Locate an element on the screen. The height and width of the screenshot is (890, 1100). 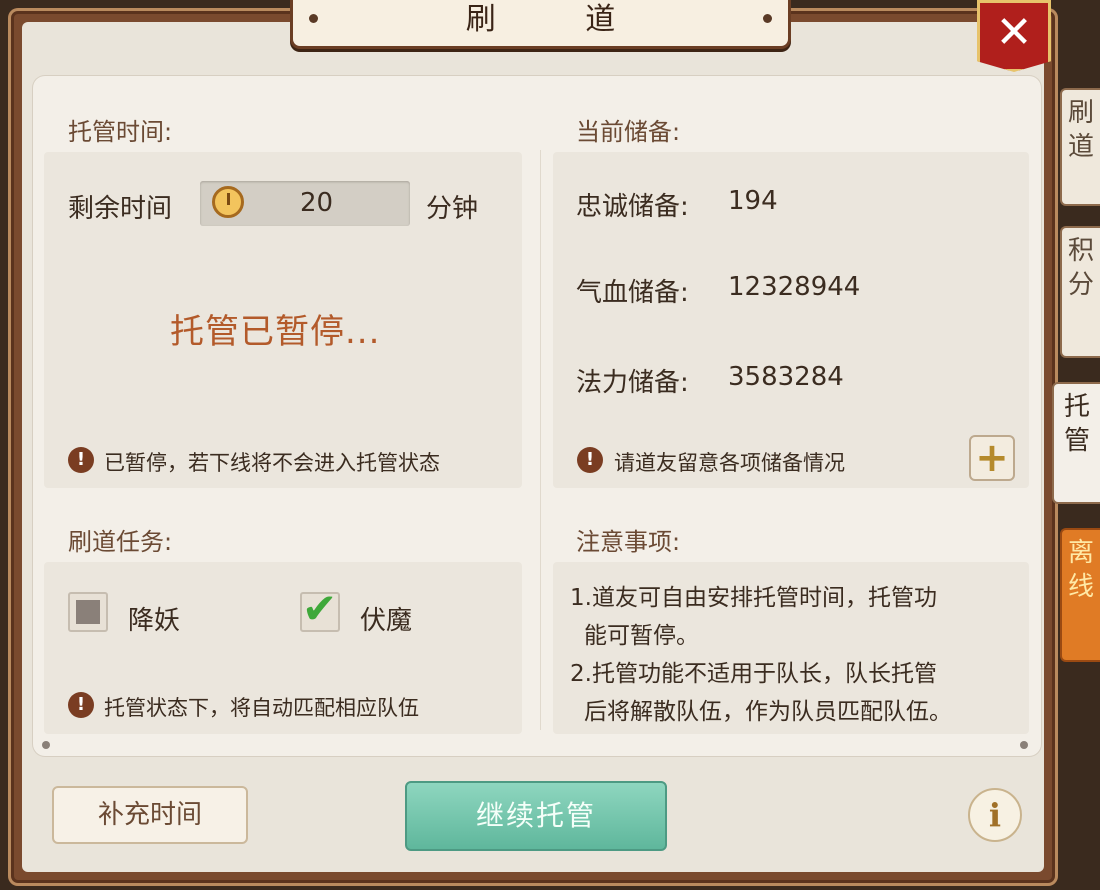
remaining-time-label: 剩余时间 is located at coordinates (120, 209).